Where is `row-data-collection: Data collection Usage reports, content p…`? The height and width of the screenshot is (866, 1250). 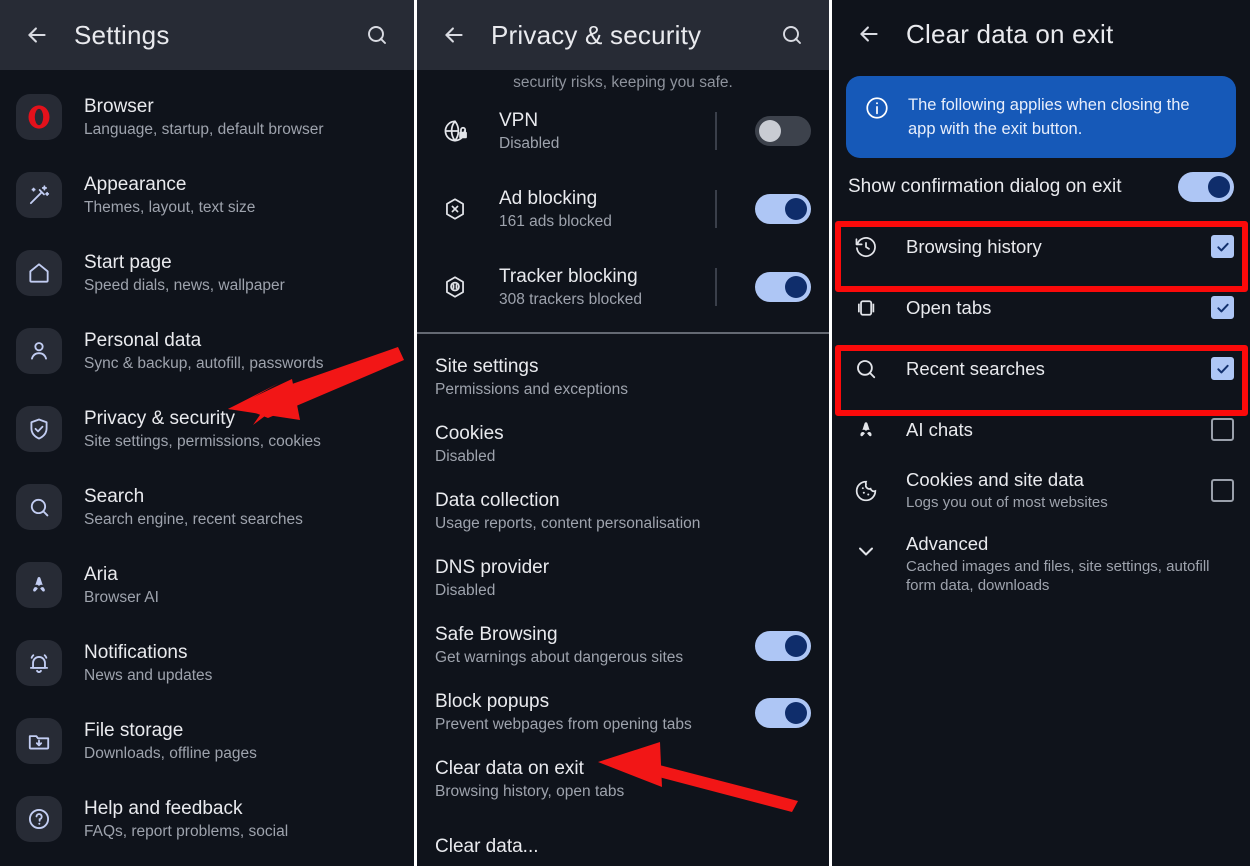 row-data-collection: Data collection Usage reports, content p… is located at coordinates (623, 511).